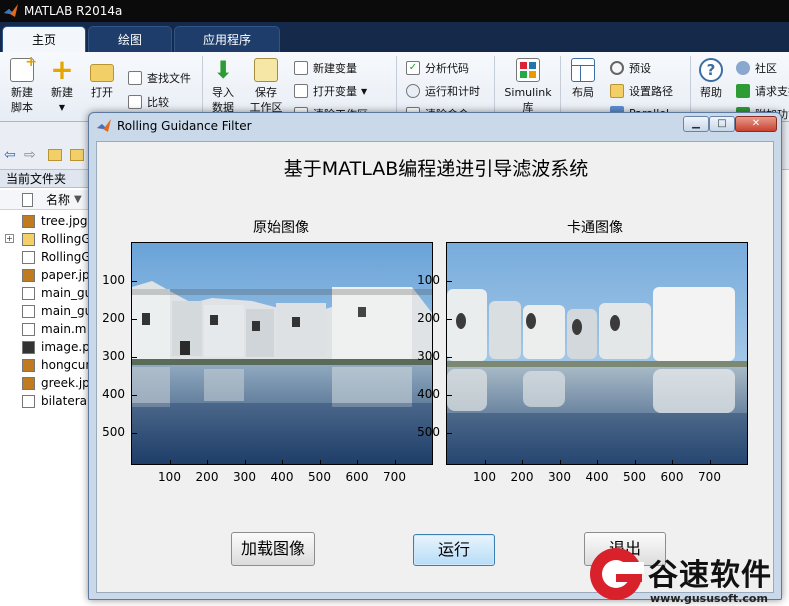 The image size is (789, 606). Describe the element at coordinates (78, 199) in the screenshot. I see `sort-down-icon: ▼` at that location.